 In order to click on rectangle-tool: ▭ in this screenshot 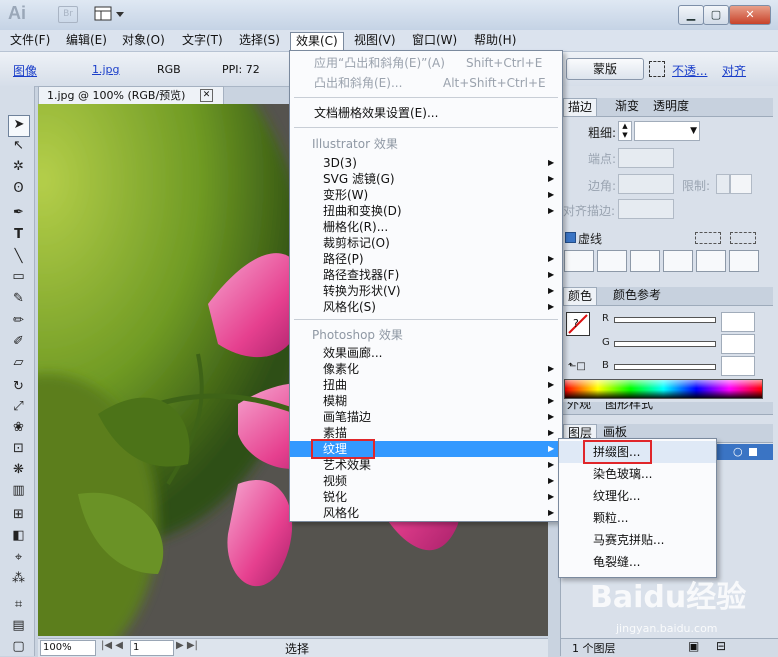, I will do `click(18, 276)`.